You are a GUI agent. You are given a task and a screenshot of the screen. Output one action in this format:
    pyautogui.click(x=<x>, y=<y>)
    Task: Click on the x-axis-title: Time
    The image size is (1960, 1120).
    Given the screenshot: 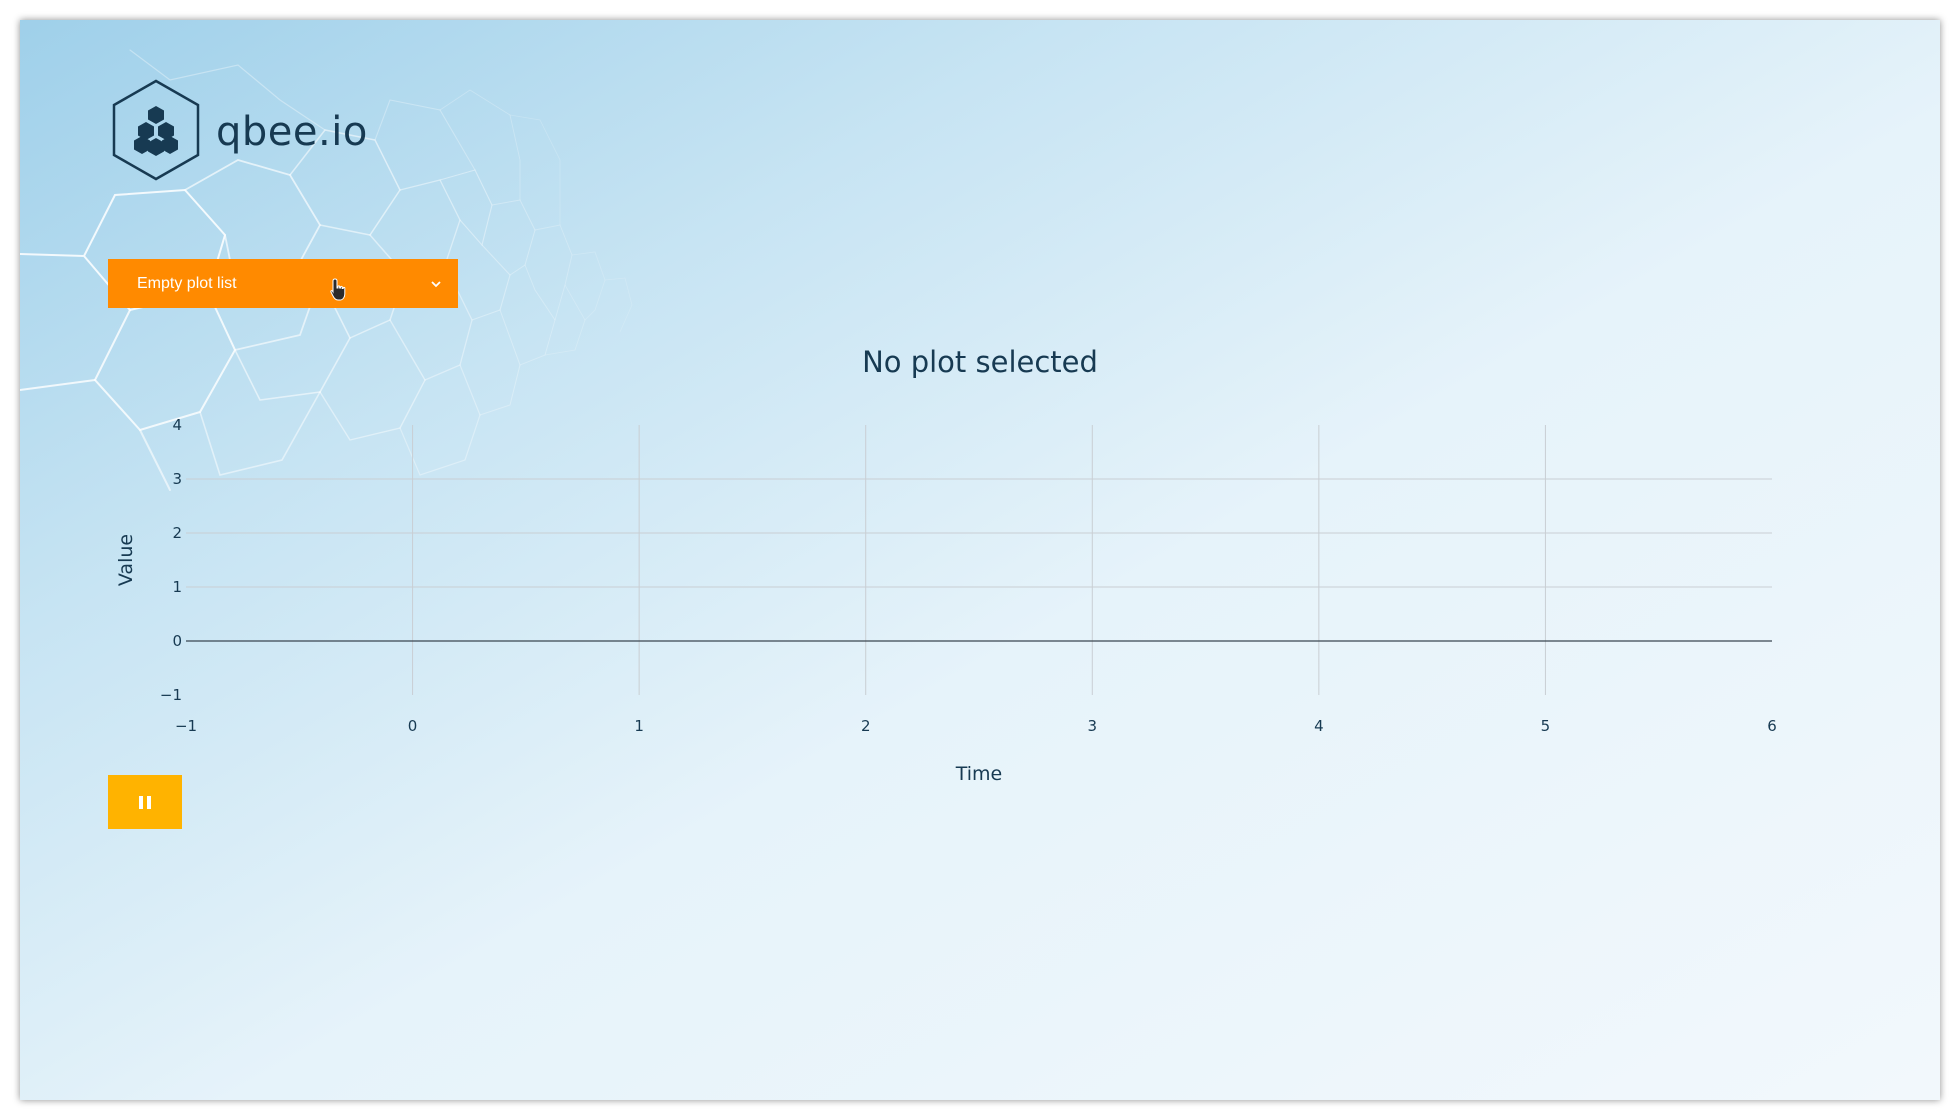 What is the action you would take?
    pyautogui.click(x=979, y=774)
    